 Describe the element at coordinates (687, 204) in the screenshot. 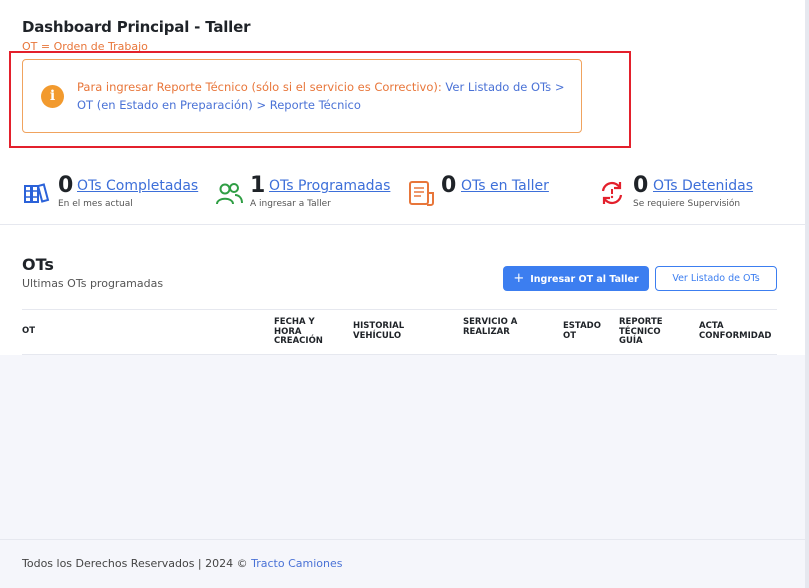

I see `stat-caption: Se requiere Supervisión` at that location.